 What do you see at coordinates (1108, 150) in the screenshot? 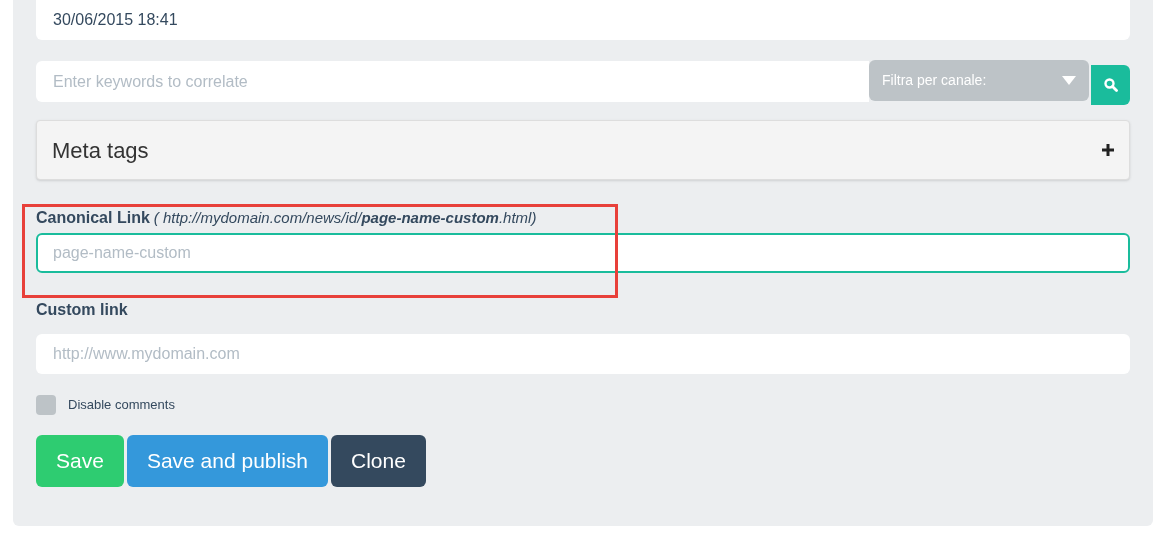
I see `plus-icon` at bounding box center [1108, 150].